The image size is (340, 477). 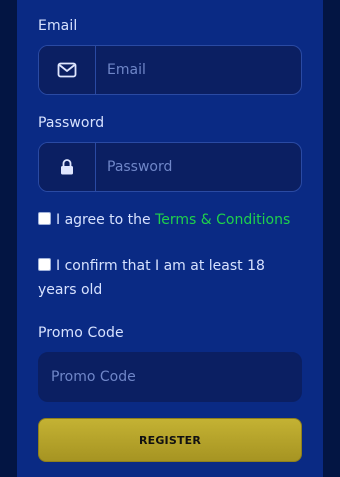 What do you see at coordinates (106, 220) in the screenshot?
I see `terms-text: I agree to the` at bounding box center [106, 220].